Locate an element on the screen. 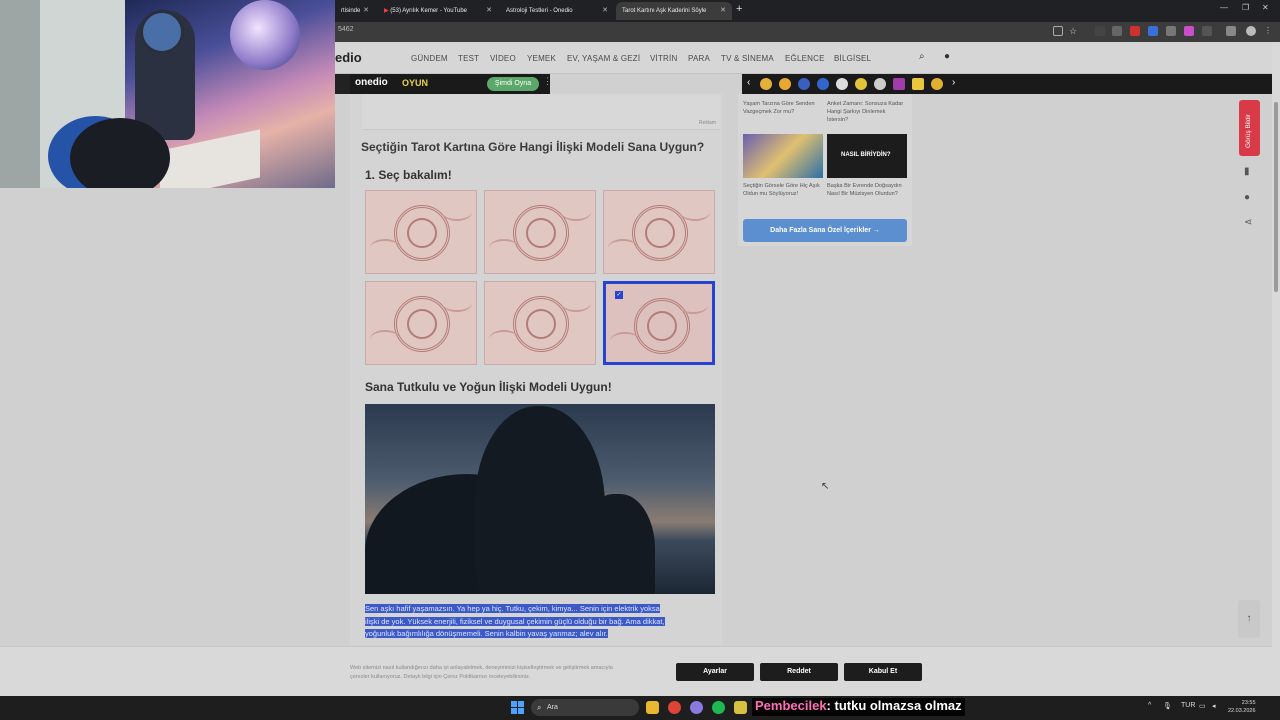 The width and height of the screenshot is (1280, 720). language-indicator: TUR is located at coordinates (1188, 705).